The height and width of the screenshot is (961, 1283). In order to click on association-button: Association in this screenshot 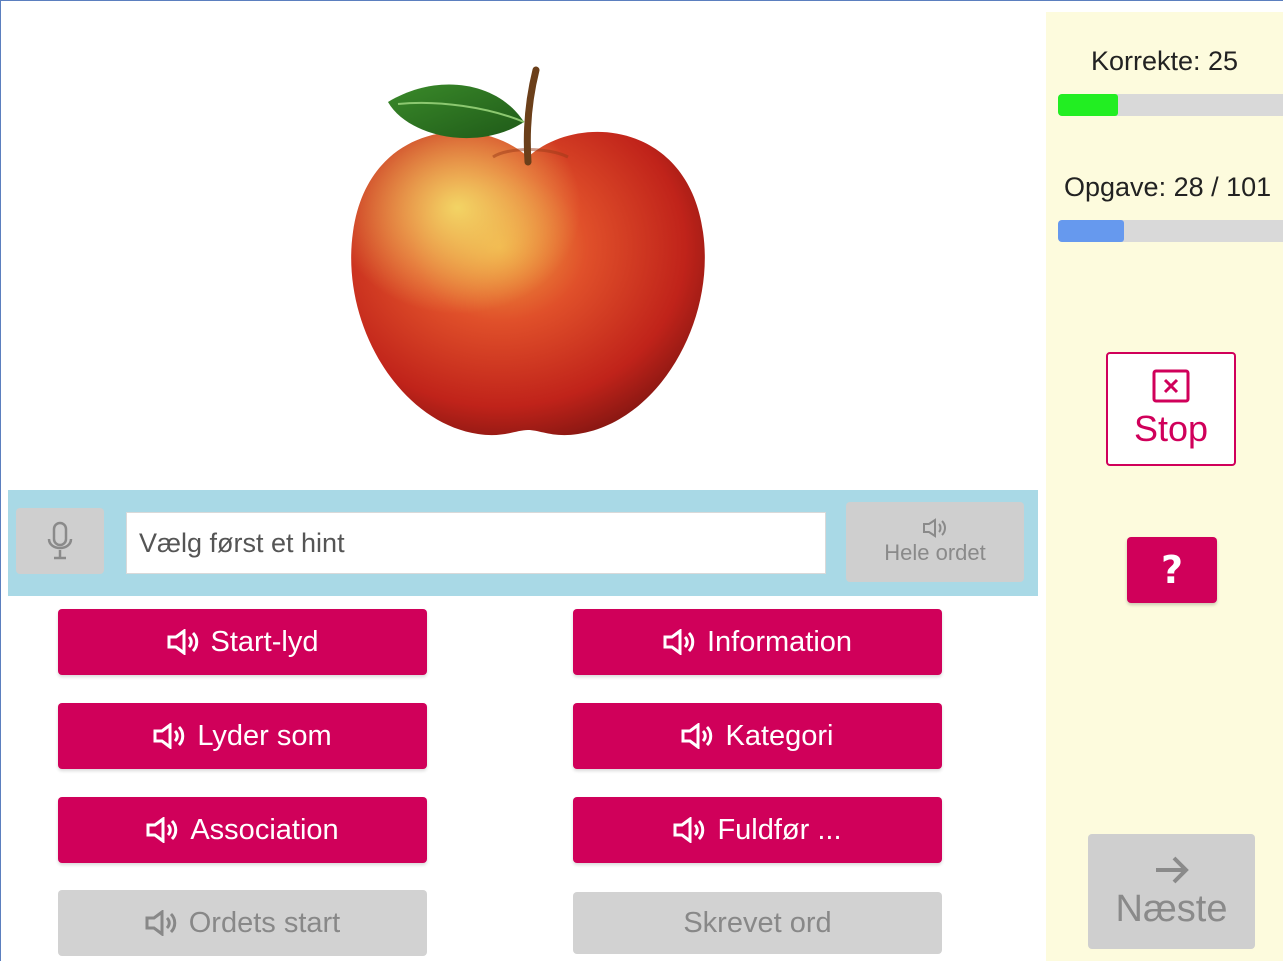, I will do `click(242, 830)`.